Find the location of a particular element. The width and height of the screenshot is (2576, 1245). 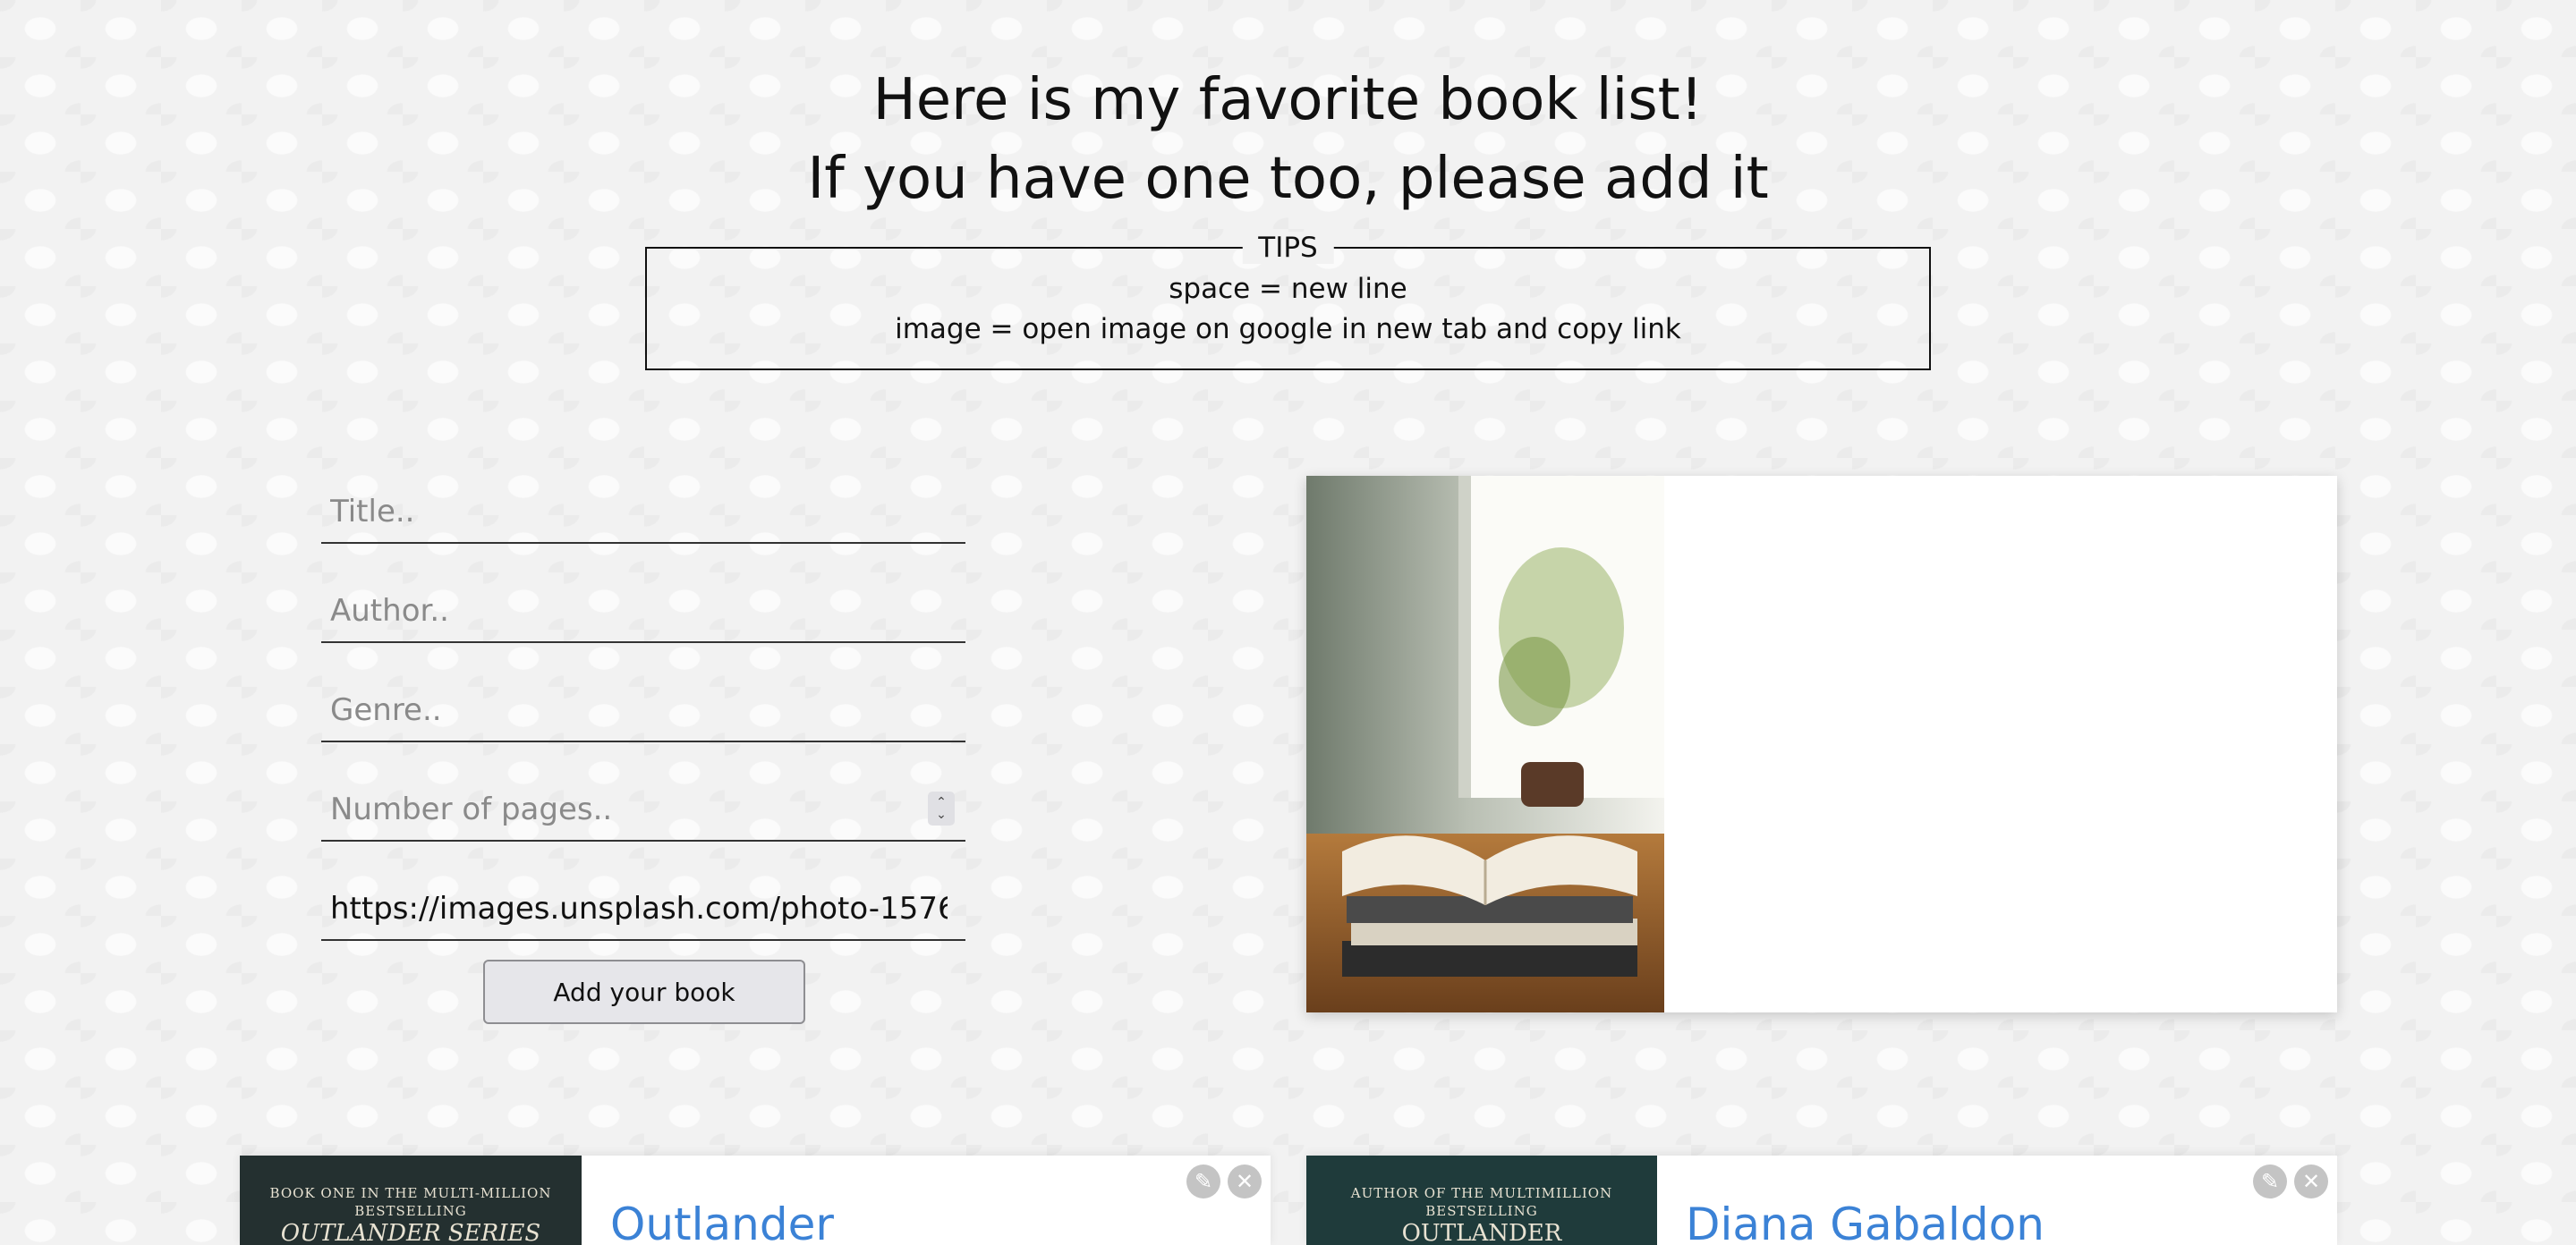

tip-line: space = new line is located at coordinates (1288, 289).